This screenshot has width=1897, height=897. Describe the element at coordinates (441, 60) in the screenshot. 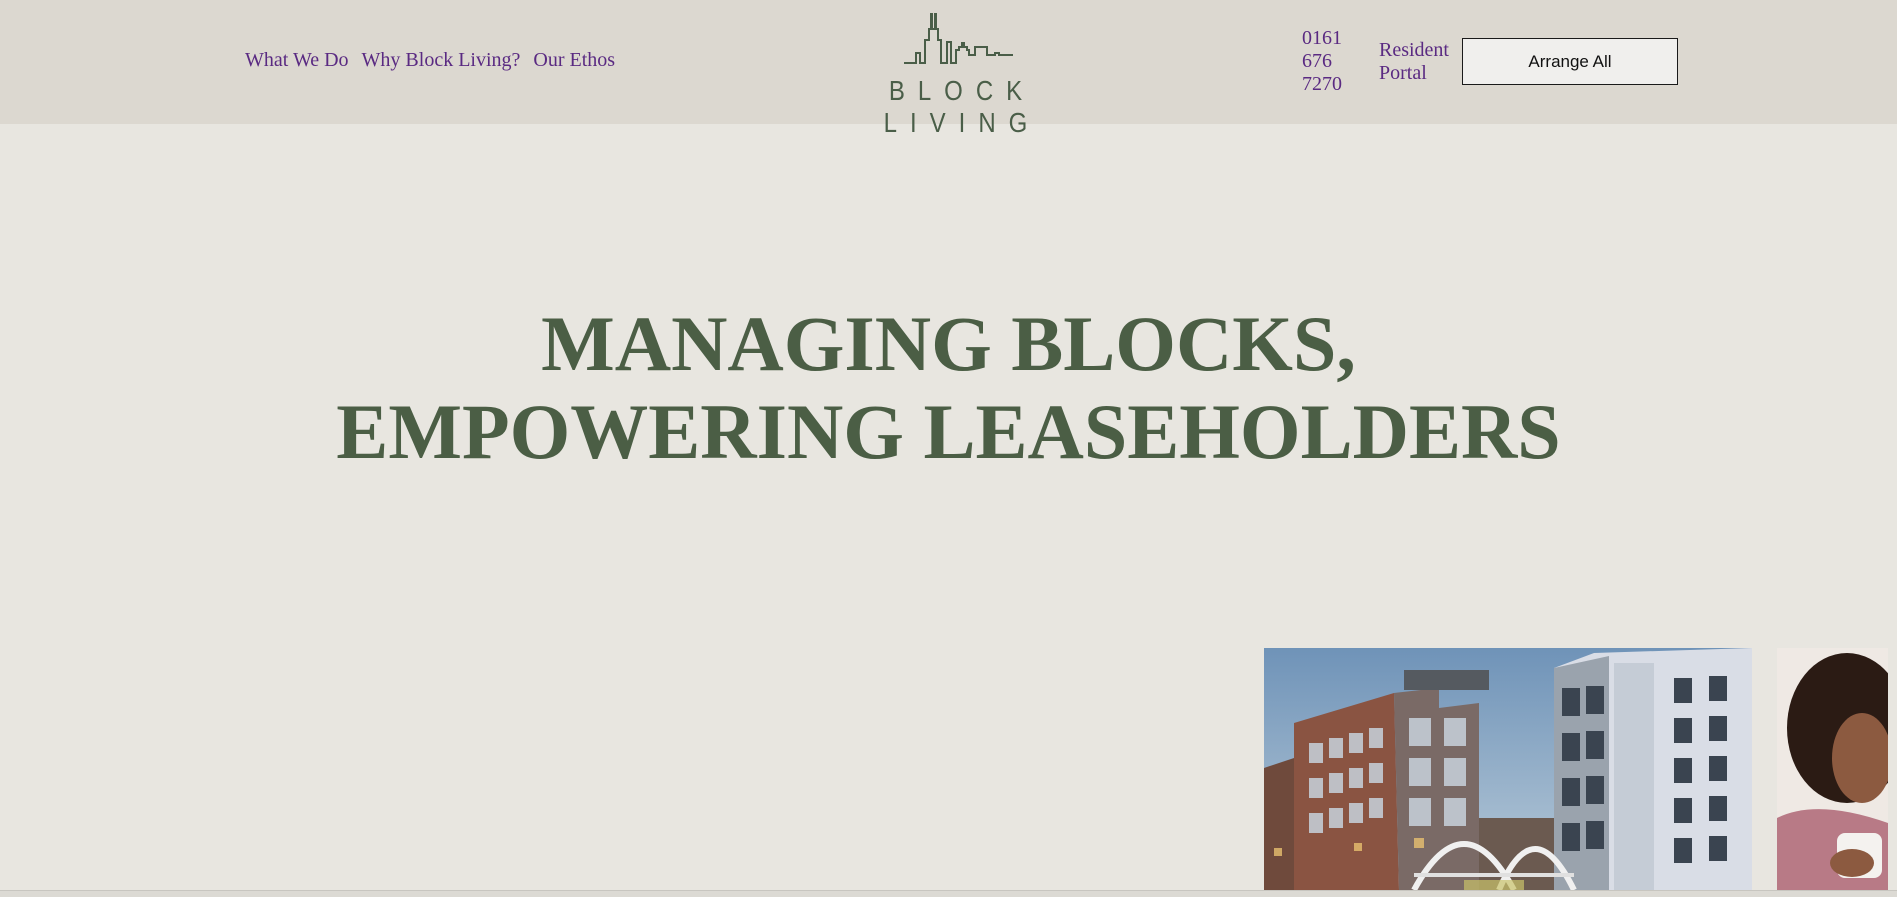

I see `nav-why-block-living: Why Block Living?` at that location.